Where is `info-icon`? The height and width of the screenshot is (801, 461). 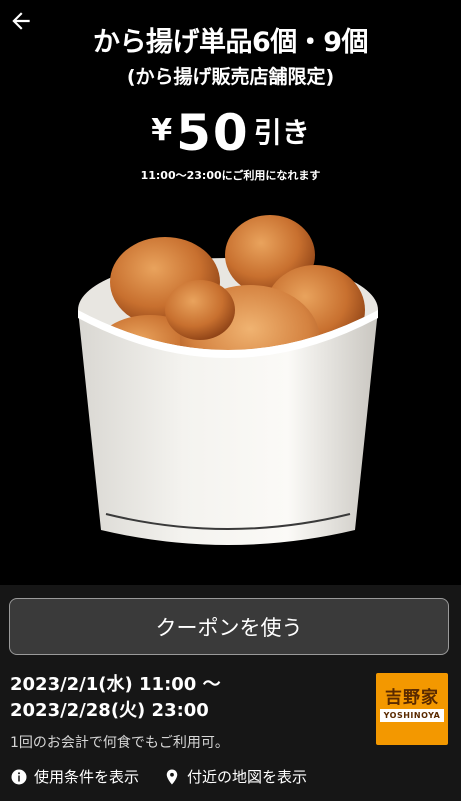 info-icon is located at coordinates (19, 776).